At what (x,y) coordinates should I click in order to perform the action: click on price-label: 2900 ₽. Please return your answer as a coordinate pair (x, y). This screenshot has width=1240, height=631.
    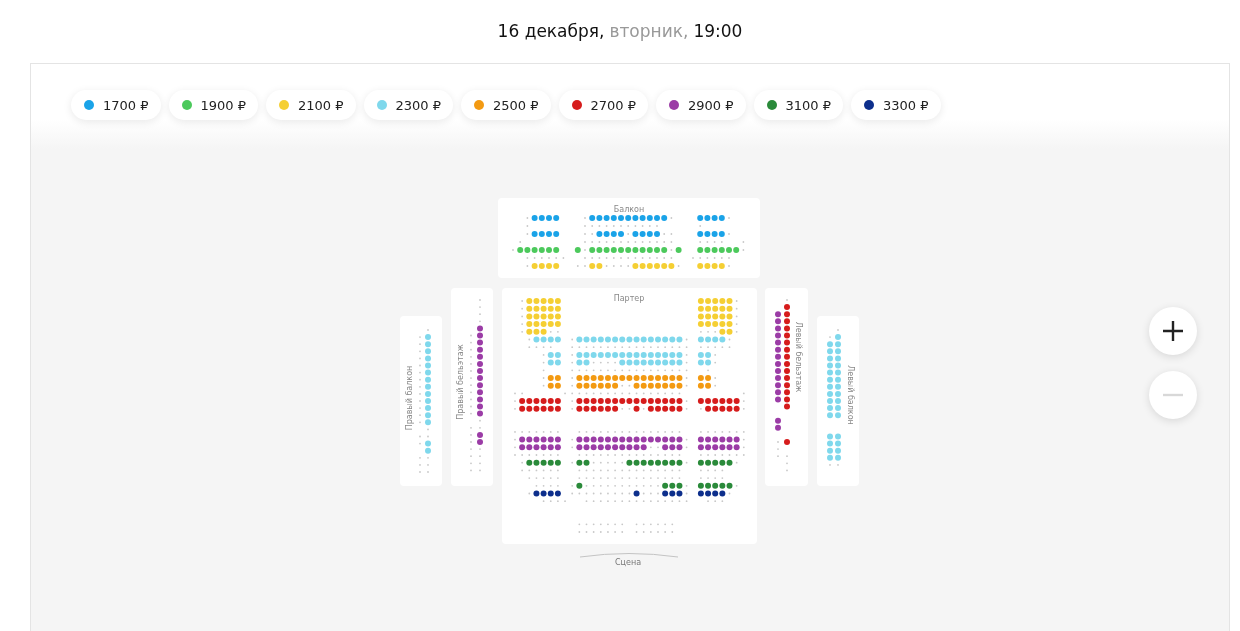
    Looking at the image, I should click on (711, 105).